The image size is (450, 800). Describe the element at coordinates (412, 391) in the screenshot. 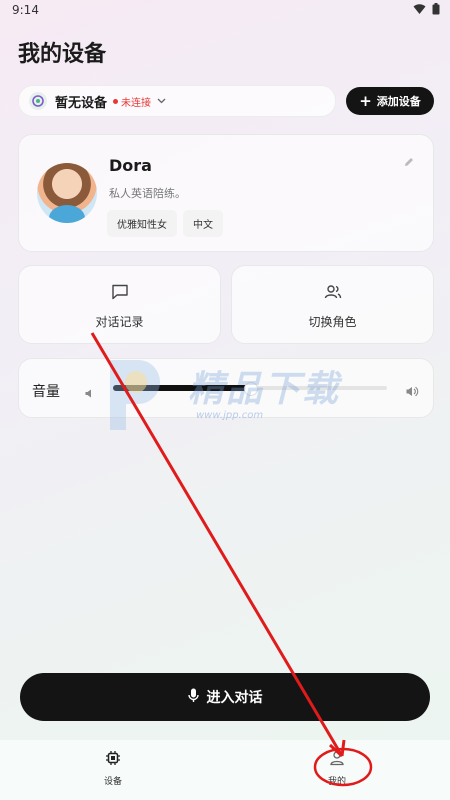

I see `volume-high-icon` at that location.